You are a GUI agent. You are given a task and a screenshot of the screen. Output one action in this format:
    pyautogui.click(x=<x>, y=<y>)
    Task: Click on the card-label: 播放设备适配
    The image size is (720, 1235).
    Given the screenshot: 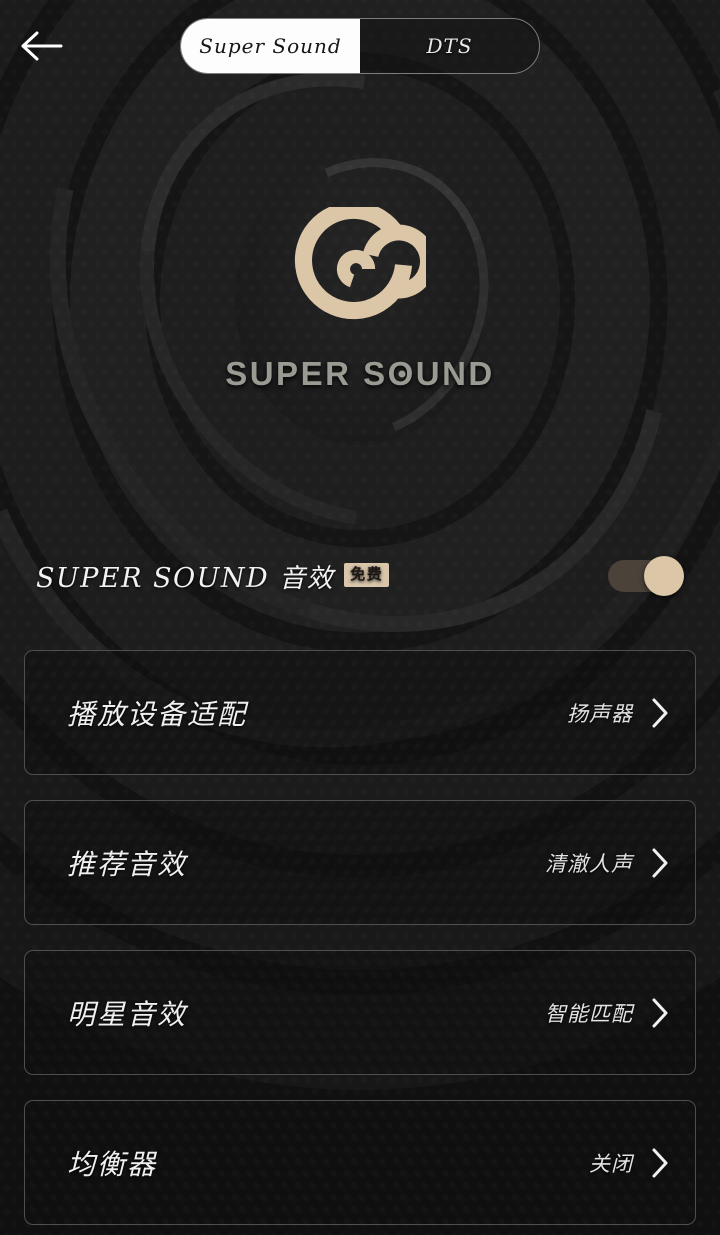 What is the action you would take?
    pyautogui.click(x=157, y=714)
    